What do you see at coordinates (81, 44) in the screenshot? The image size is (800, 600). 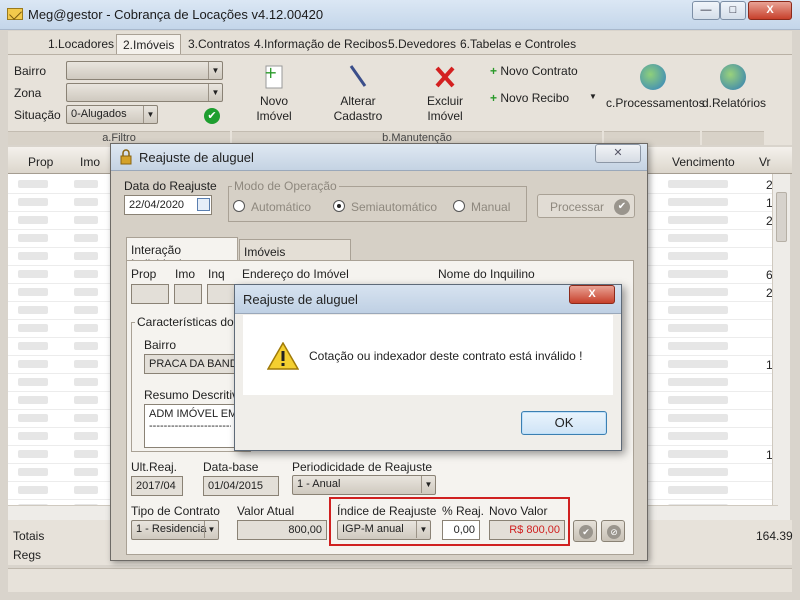 I see `tab-locadores: 1.Locadores` at bounding box center [81, 44].